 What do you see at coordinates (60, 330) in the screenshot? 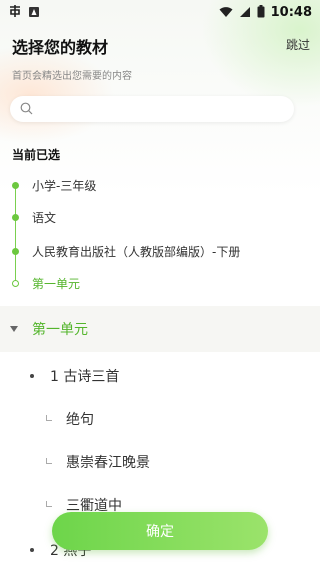
I see `unit-title: 第一单元` at bounding box center [60, 330].